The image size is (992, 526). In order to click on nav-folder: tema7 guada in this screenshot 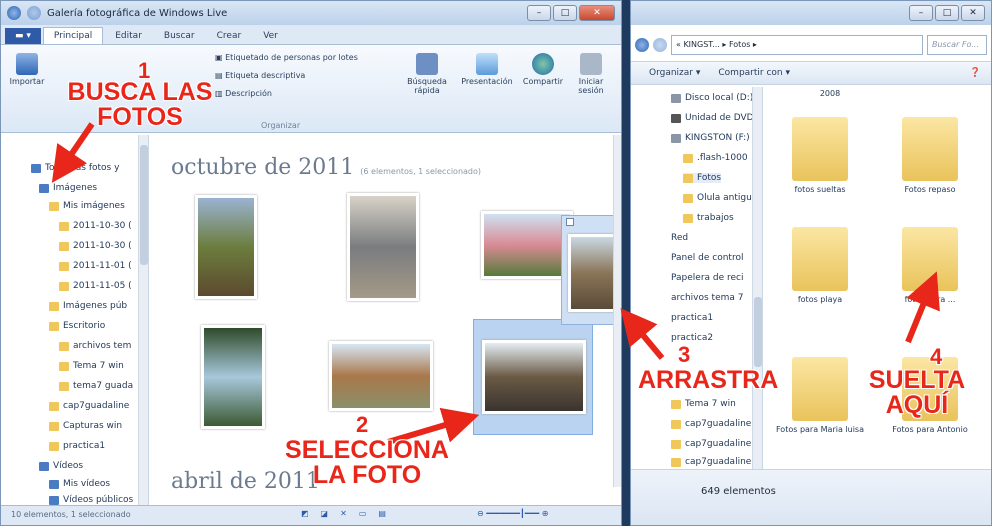, I will do `click(96, 386)`.